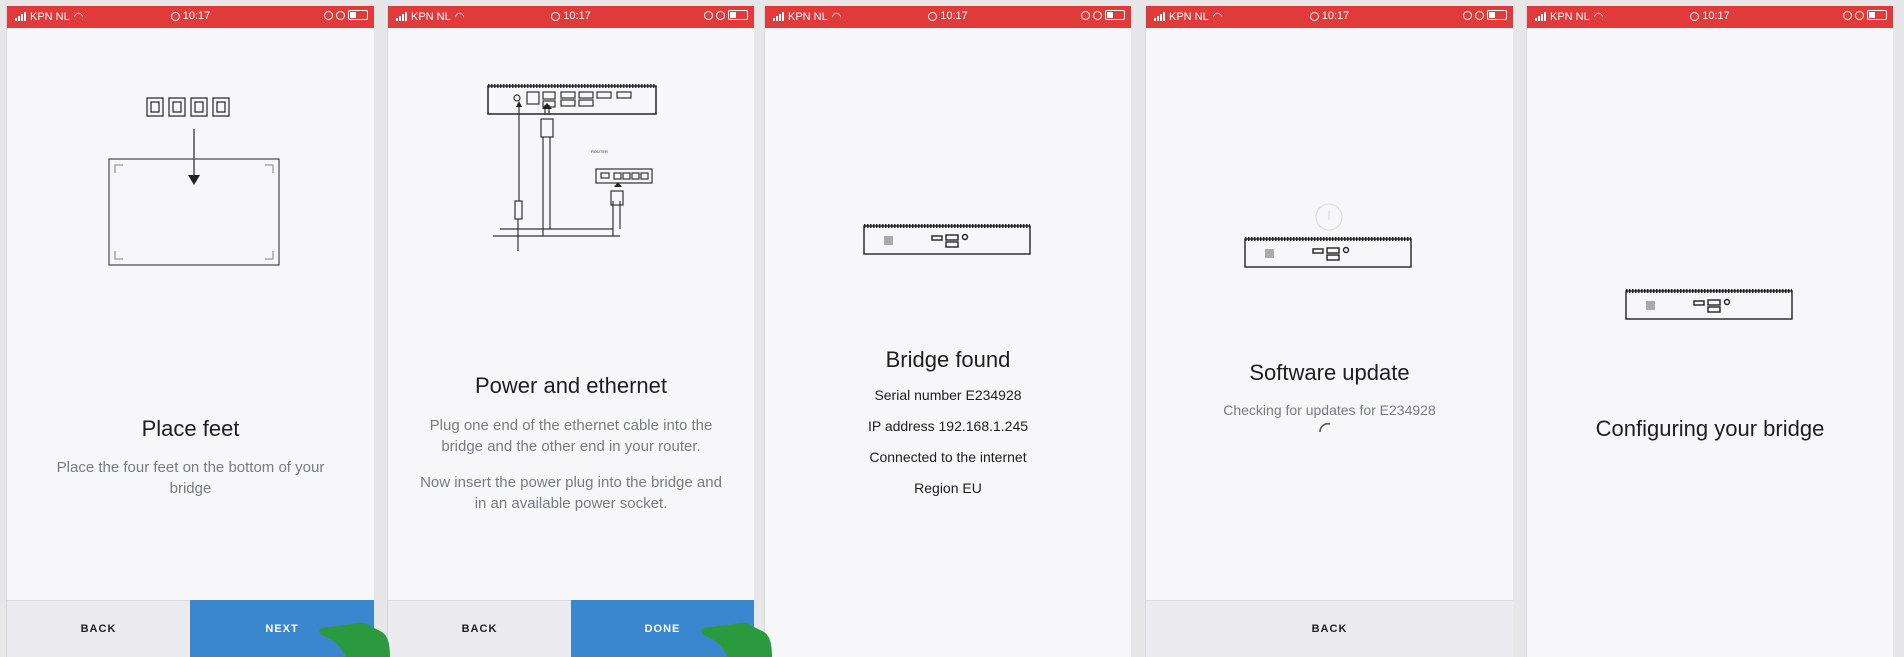 The image size is (1904, 657). Describe the element at coordinates (948, 395) in the screenshot. I see `serial-number-text: Serial number E234928` at that location.